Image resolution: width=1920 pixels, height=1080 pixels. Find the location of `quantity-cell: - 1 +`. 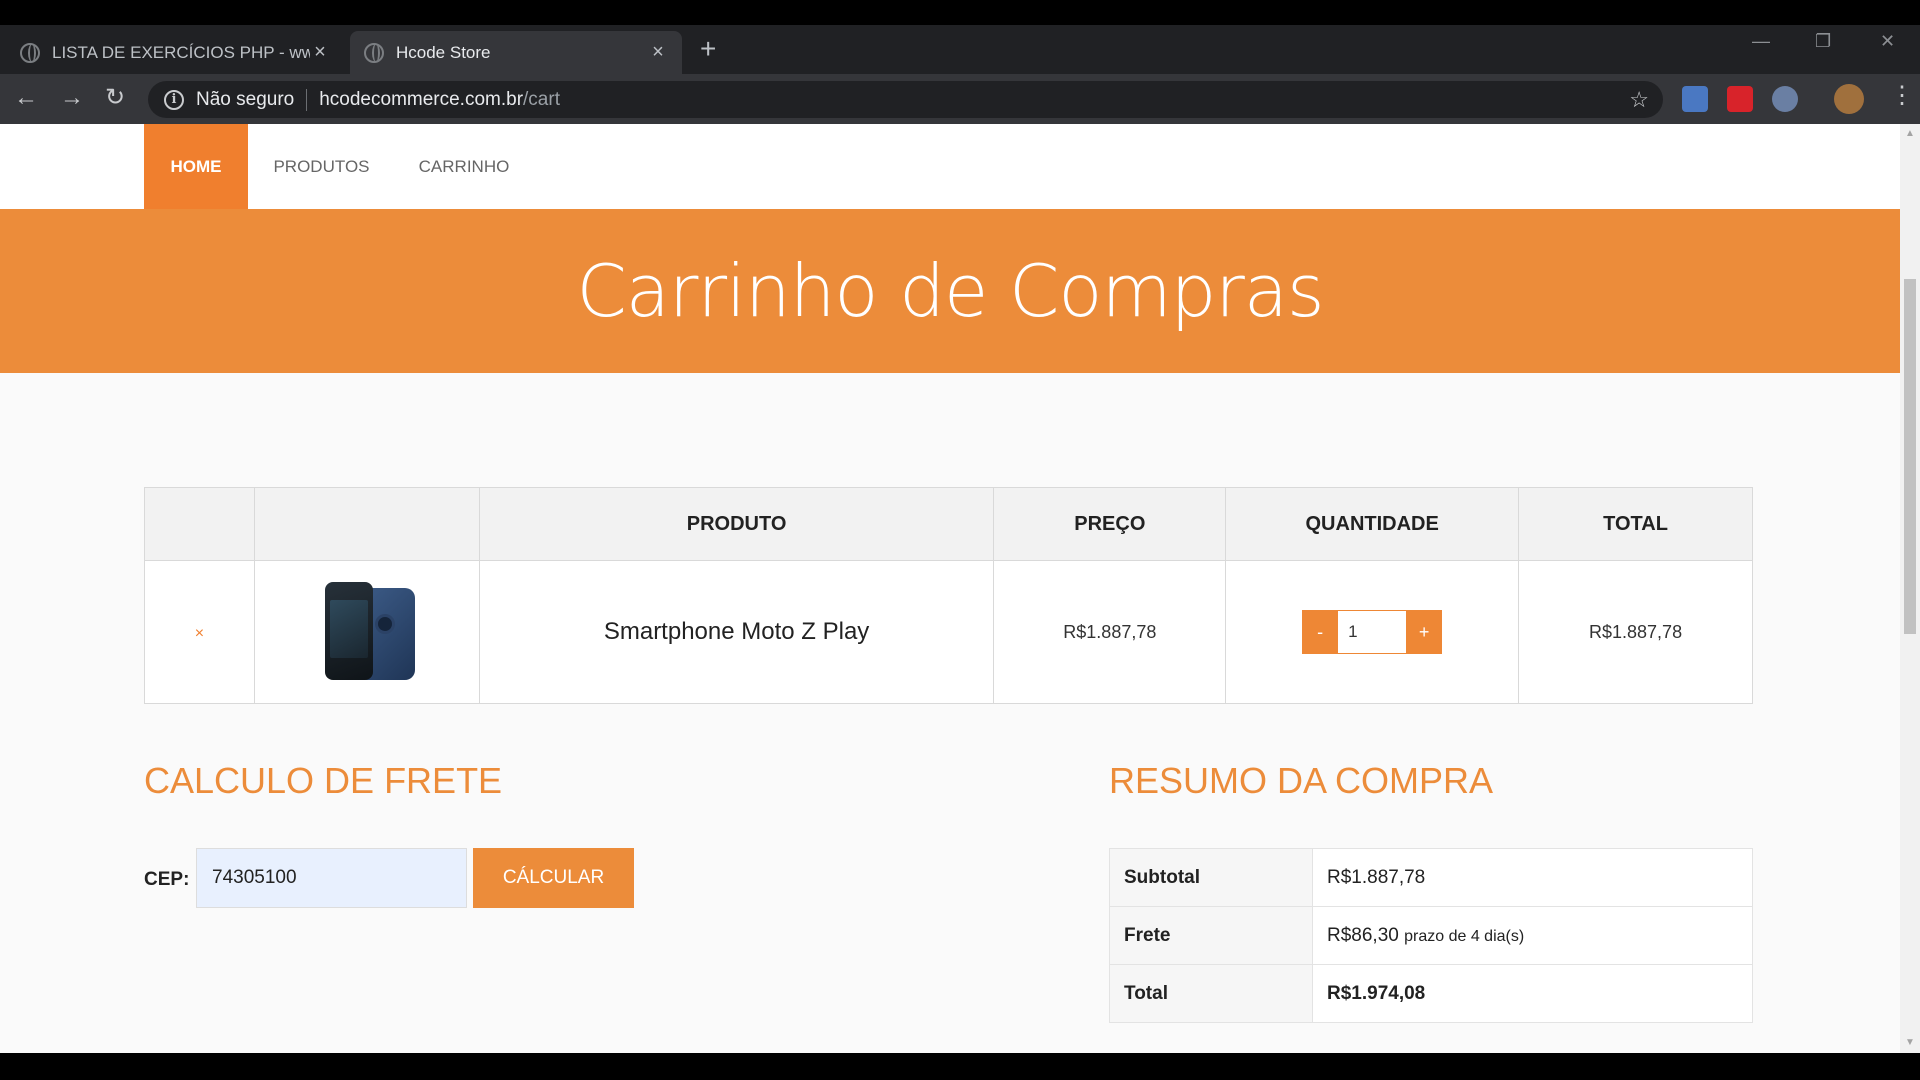

quantity-cell: - 1 + is located at coordinates (1372, 632).